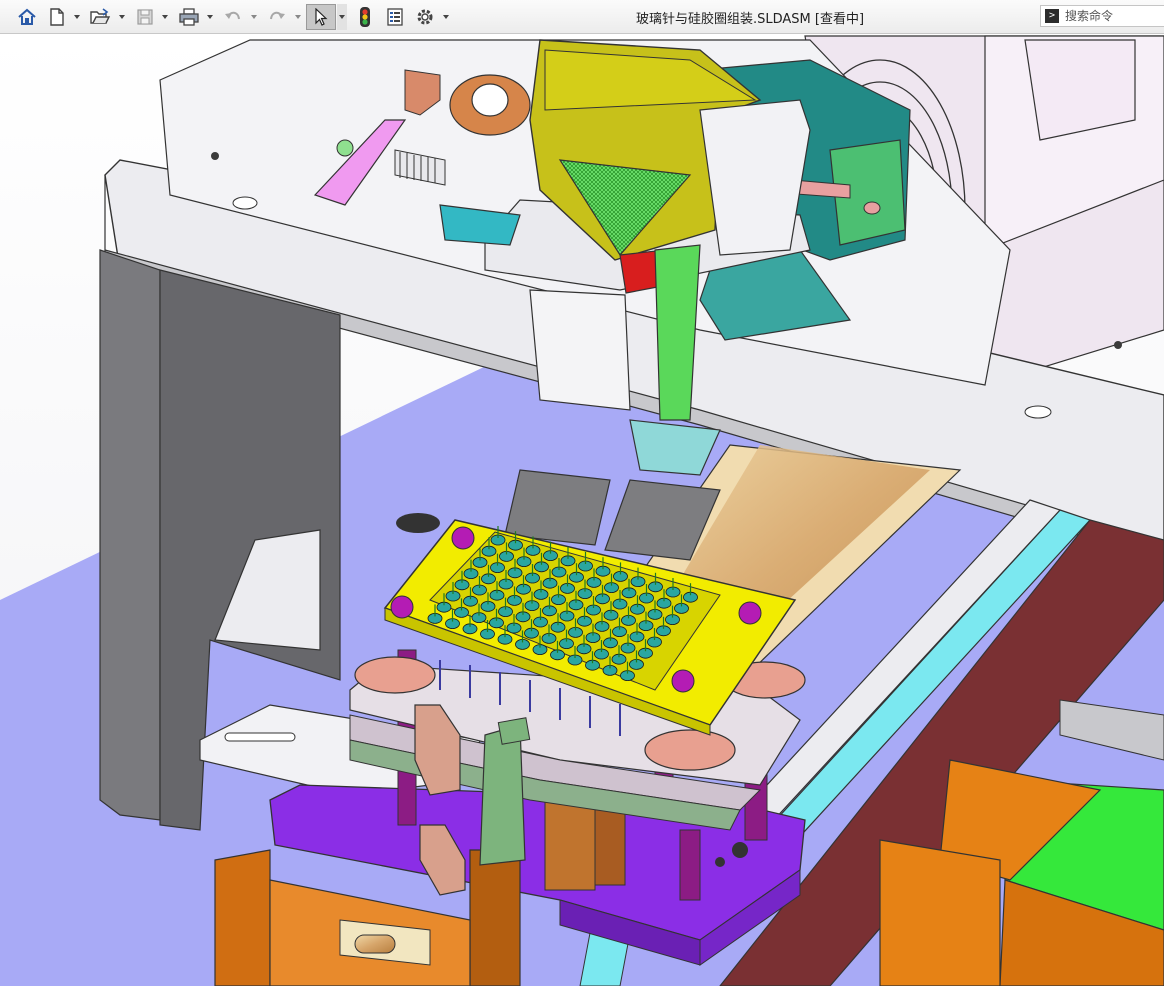 The height and width of the screenshot is (986, 1164). What do you see at coordinates (254, 17) in the screenshot?
I see `undo-dropdown-icon` at bounding box center [254, 17].